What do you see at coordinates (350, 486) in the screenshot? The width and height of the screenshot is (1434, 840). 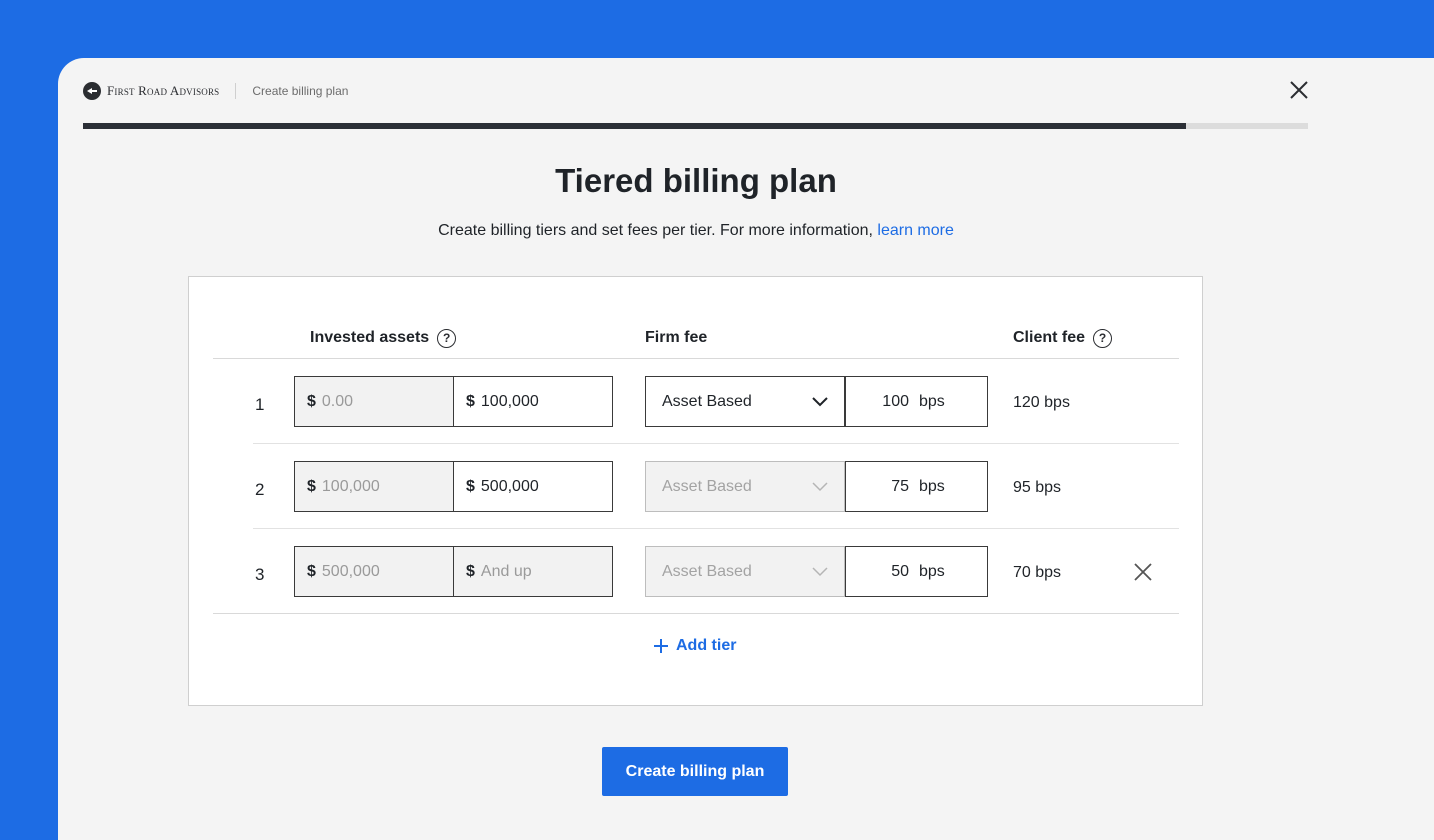 I see `tier-from-value: 100,000` at bounding box center [350, 486].